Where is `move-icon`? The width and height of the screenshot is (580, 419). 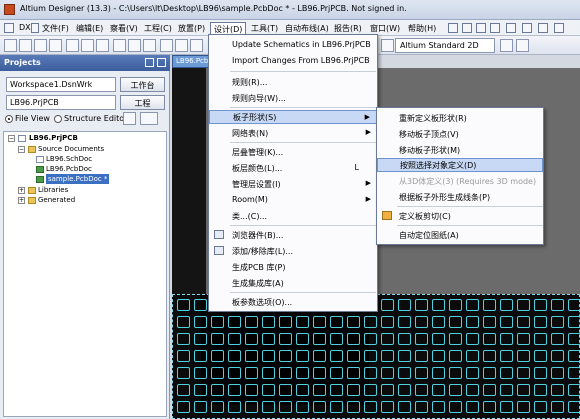
move-icon is located at coordinates (181, 45).